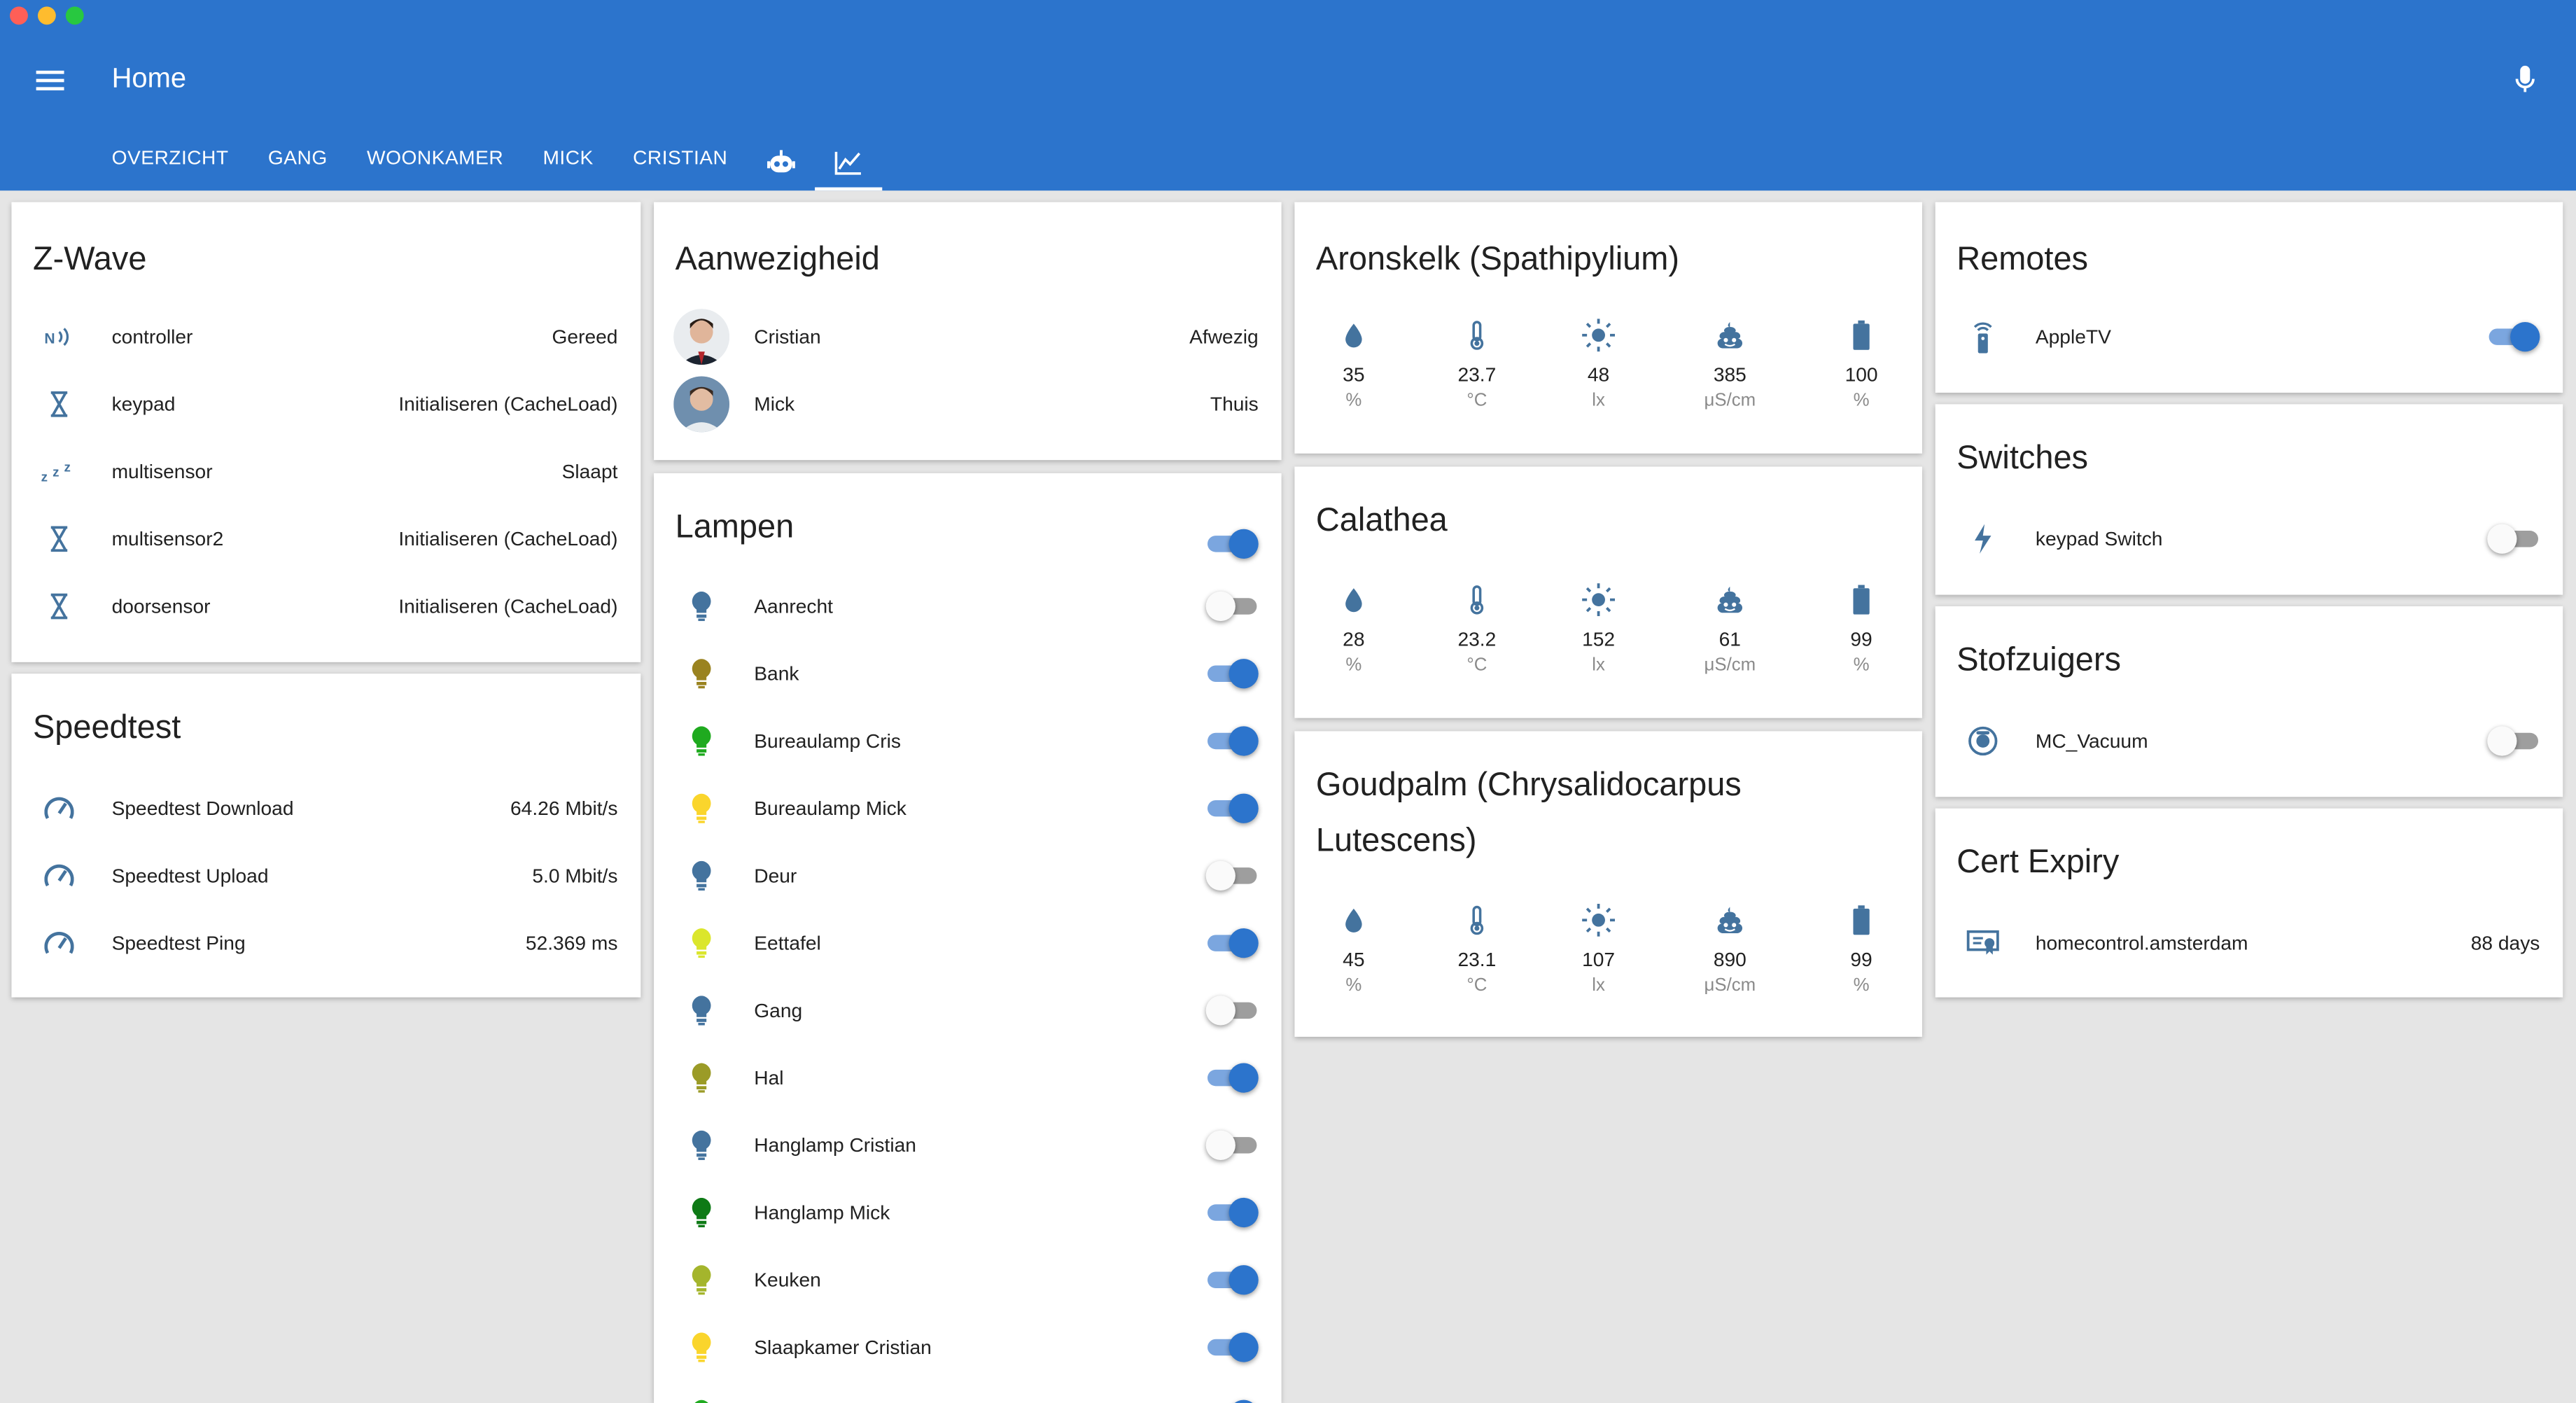  I want to click on vacuum-card: Stofzuigers MC_Vacuum, so click(2249, 701).